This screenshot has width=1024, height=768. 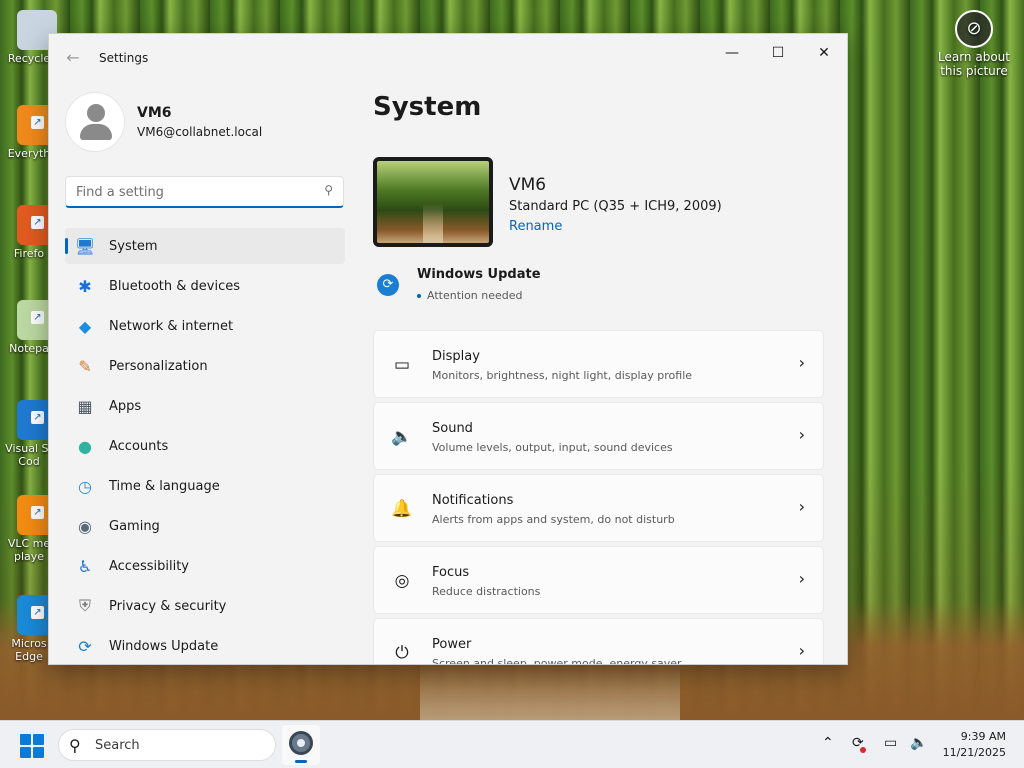 I want to click on back-button: ←, so click(x=73, y=58).